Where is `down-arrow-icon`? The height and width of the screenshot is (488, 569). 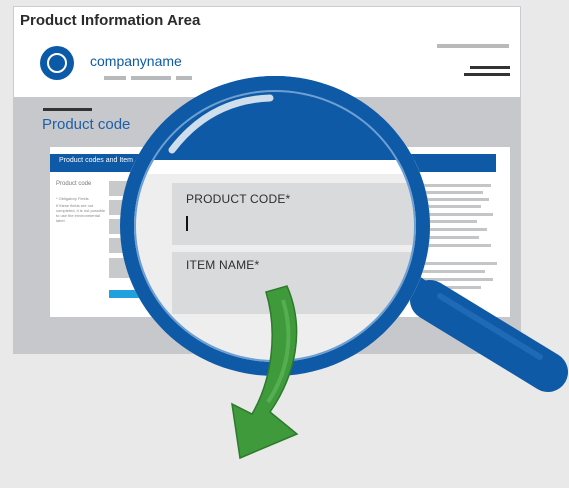
down-arrow-icon is located at coordinates (265, 372).